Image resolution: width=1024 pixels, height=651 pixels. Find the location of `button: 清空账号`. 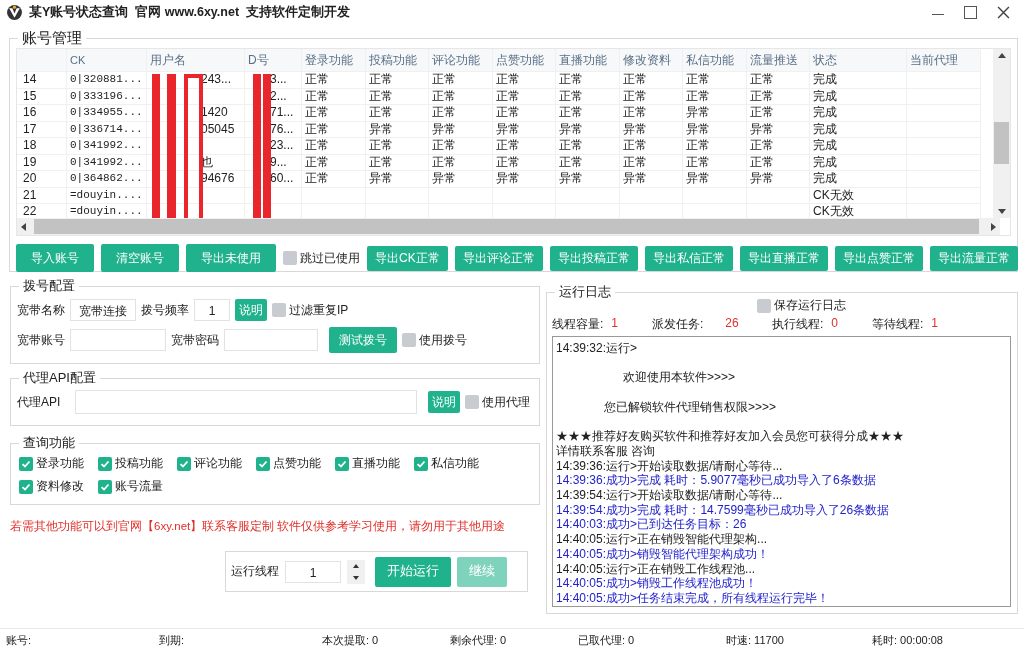

button: 清空账号 is located at coordinates (140, 258).